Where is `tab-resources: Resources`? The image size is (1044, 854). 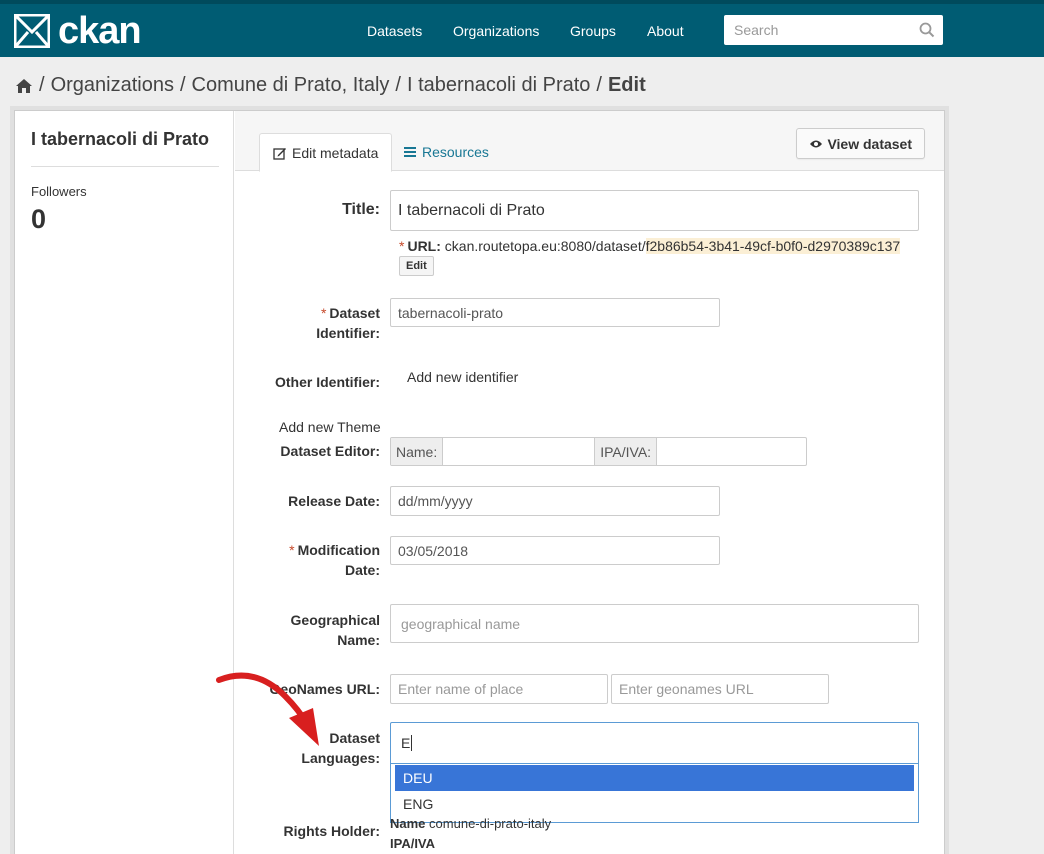
tab-resources: Resources is located at coordinates (446, 152).